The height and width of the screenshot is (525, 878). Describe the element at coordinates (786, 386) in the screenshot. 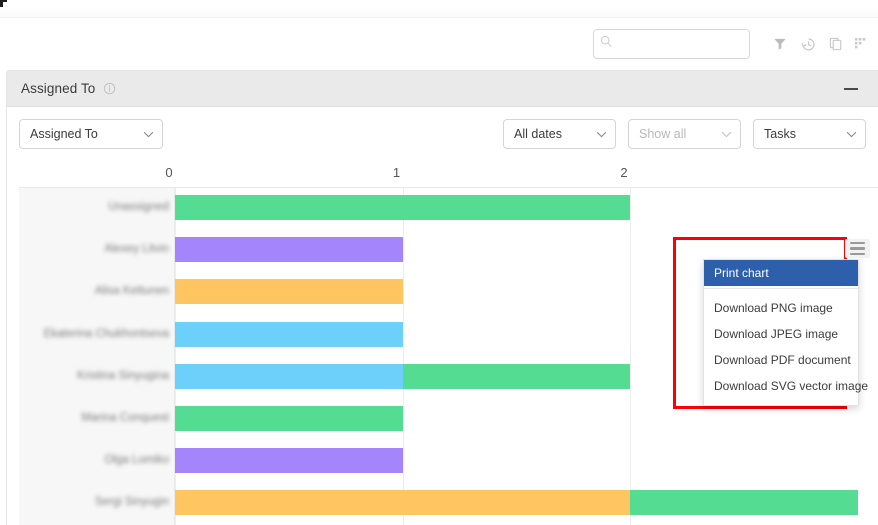

I see `export-menu-item: Download SVG vector image` at that location.